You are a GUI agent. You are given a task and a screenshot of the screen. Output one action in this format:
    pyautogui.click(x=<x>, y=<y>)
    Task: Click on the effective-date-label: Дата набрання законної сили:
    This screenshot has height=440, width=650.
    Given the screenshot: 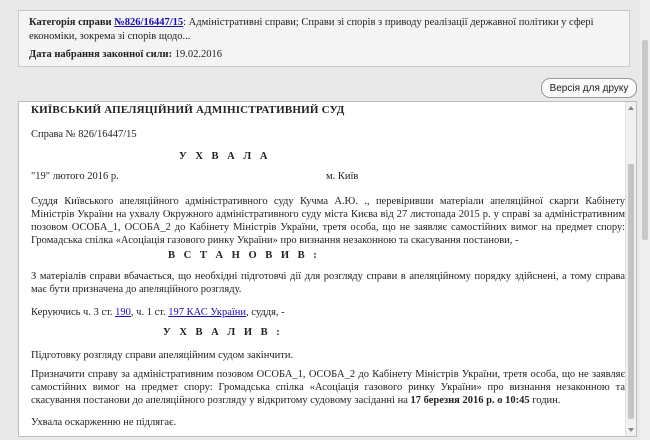 What is the action you would take?
    pyautogui.click(x=101, y=54)
    